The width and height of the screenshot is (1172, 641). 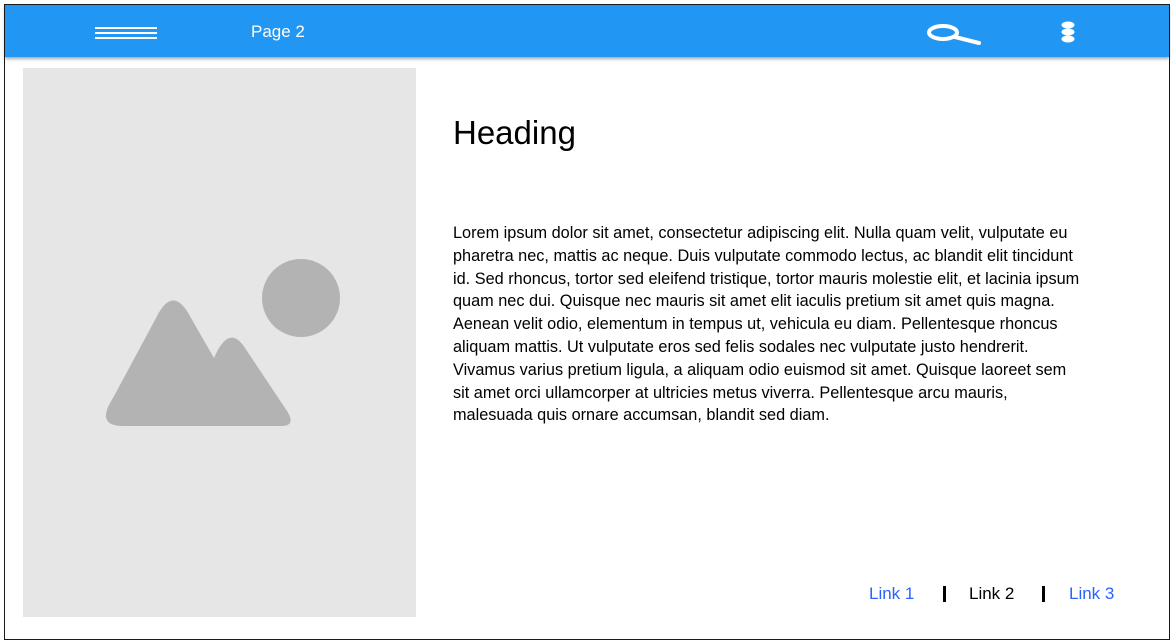 I want to click on hamburger-menu-icon, so click(x=126, y=33).